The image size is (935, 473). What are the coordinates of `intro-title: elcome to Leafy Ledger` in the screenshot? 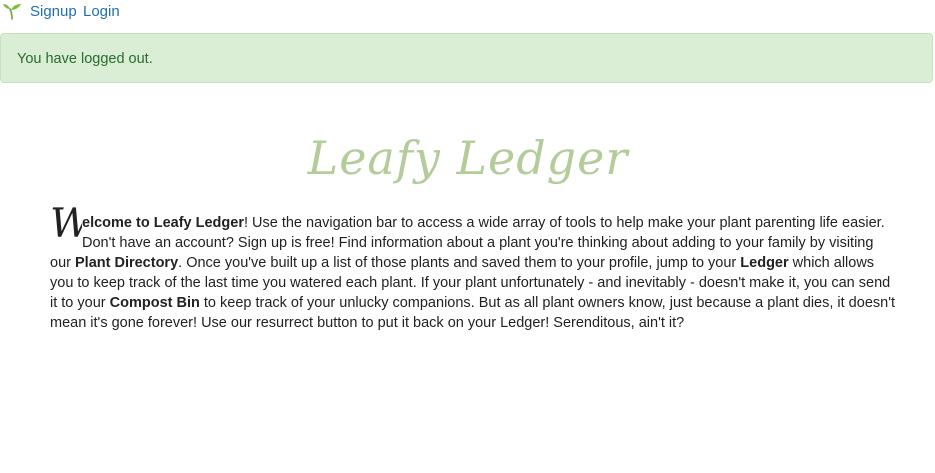 It's located at (163, 223).